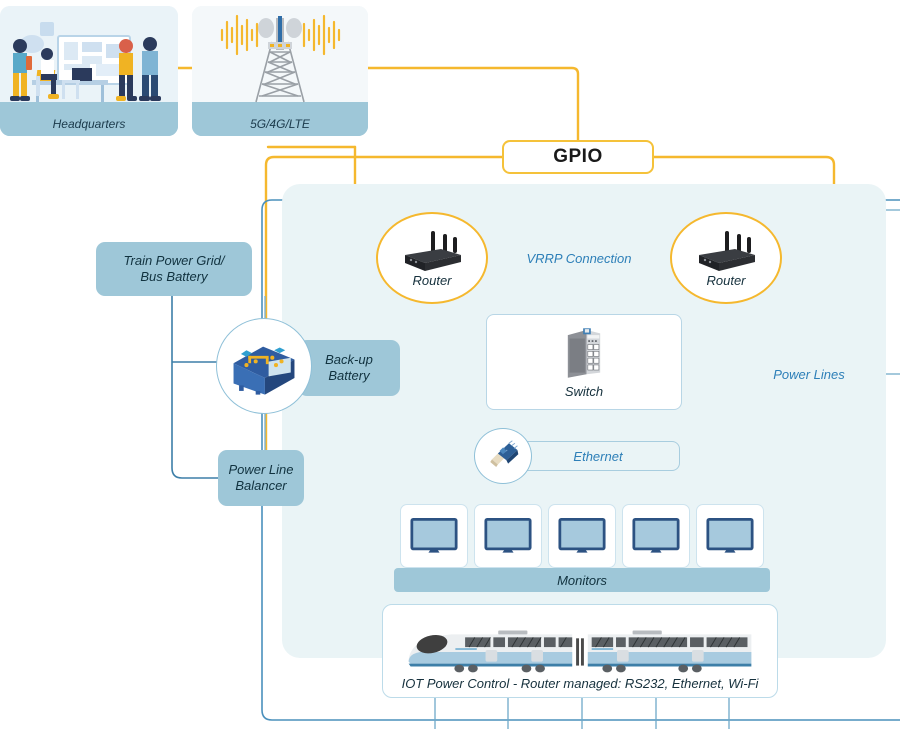 Image resolution: width=900 pixels, height=729 pixels. I want to click on rj45-connector-circle, so click(503, 456).